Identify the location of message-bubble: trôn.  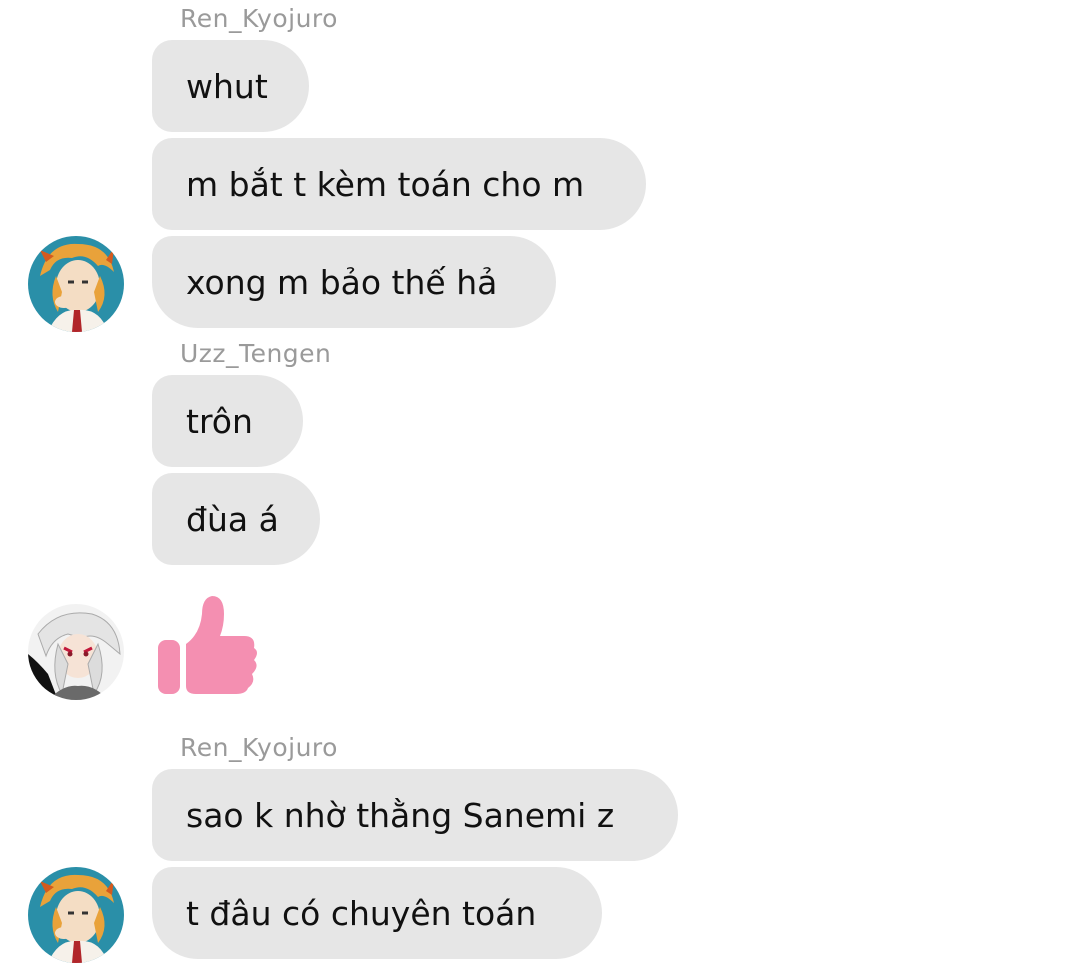
(227, 421).